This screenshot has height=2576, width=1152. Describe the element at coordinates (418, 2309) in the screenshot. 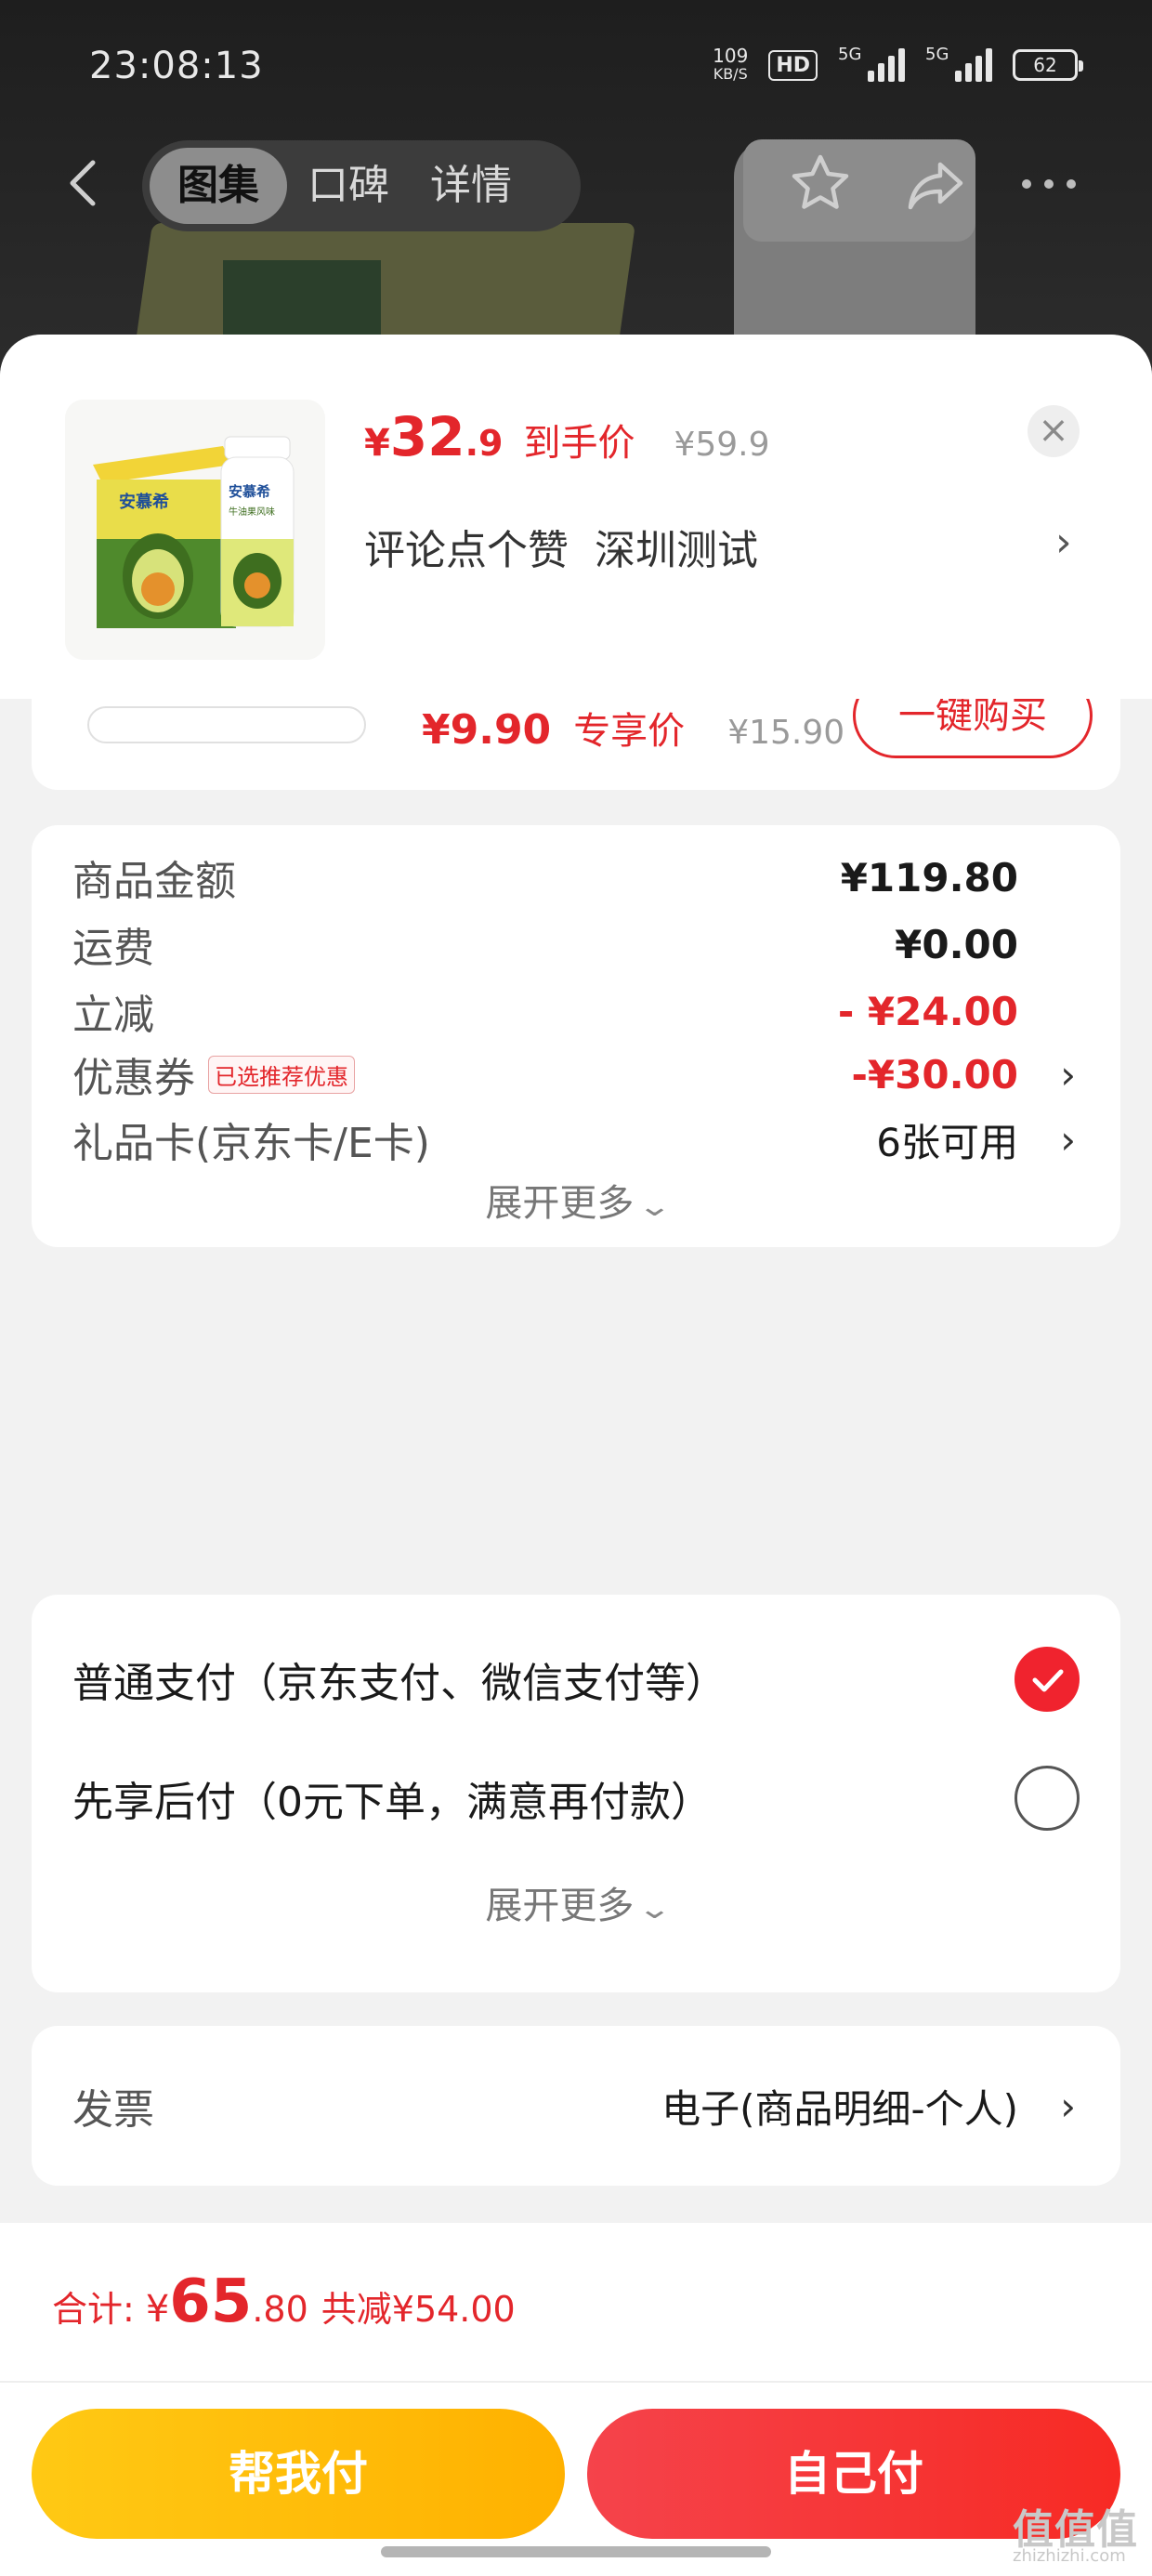

I see `total-savings: 共减¥54.00` at that location.